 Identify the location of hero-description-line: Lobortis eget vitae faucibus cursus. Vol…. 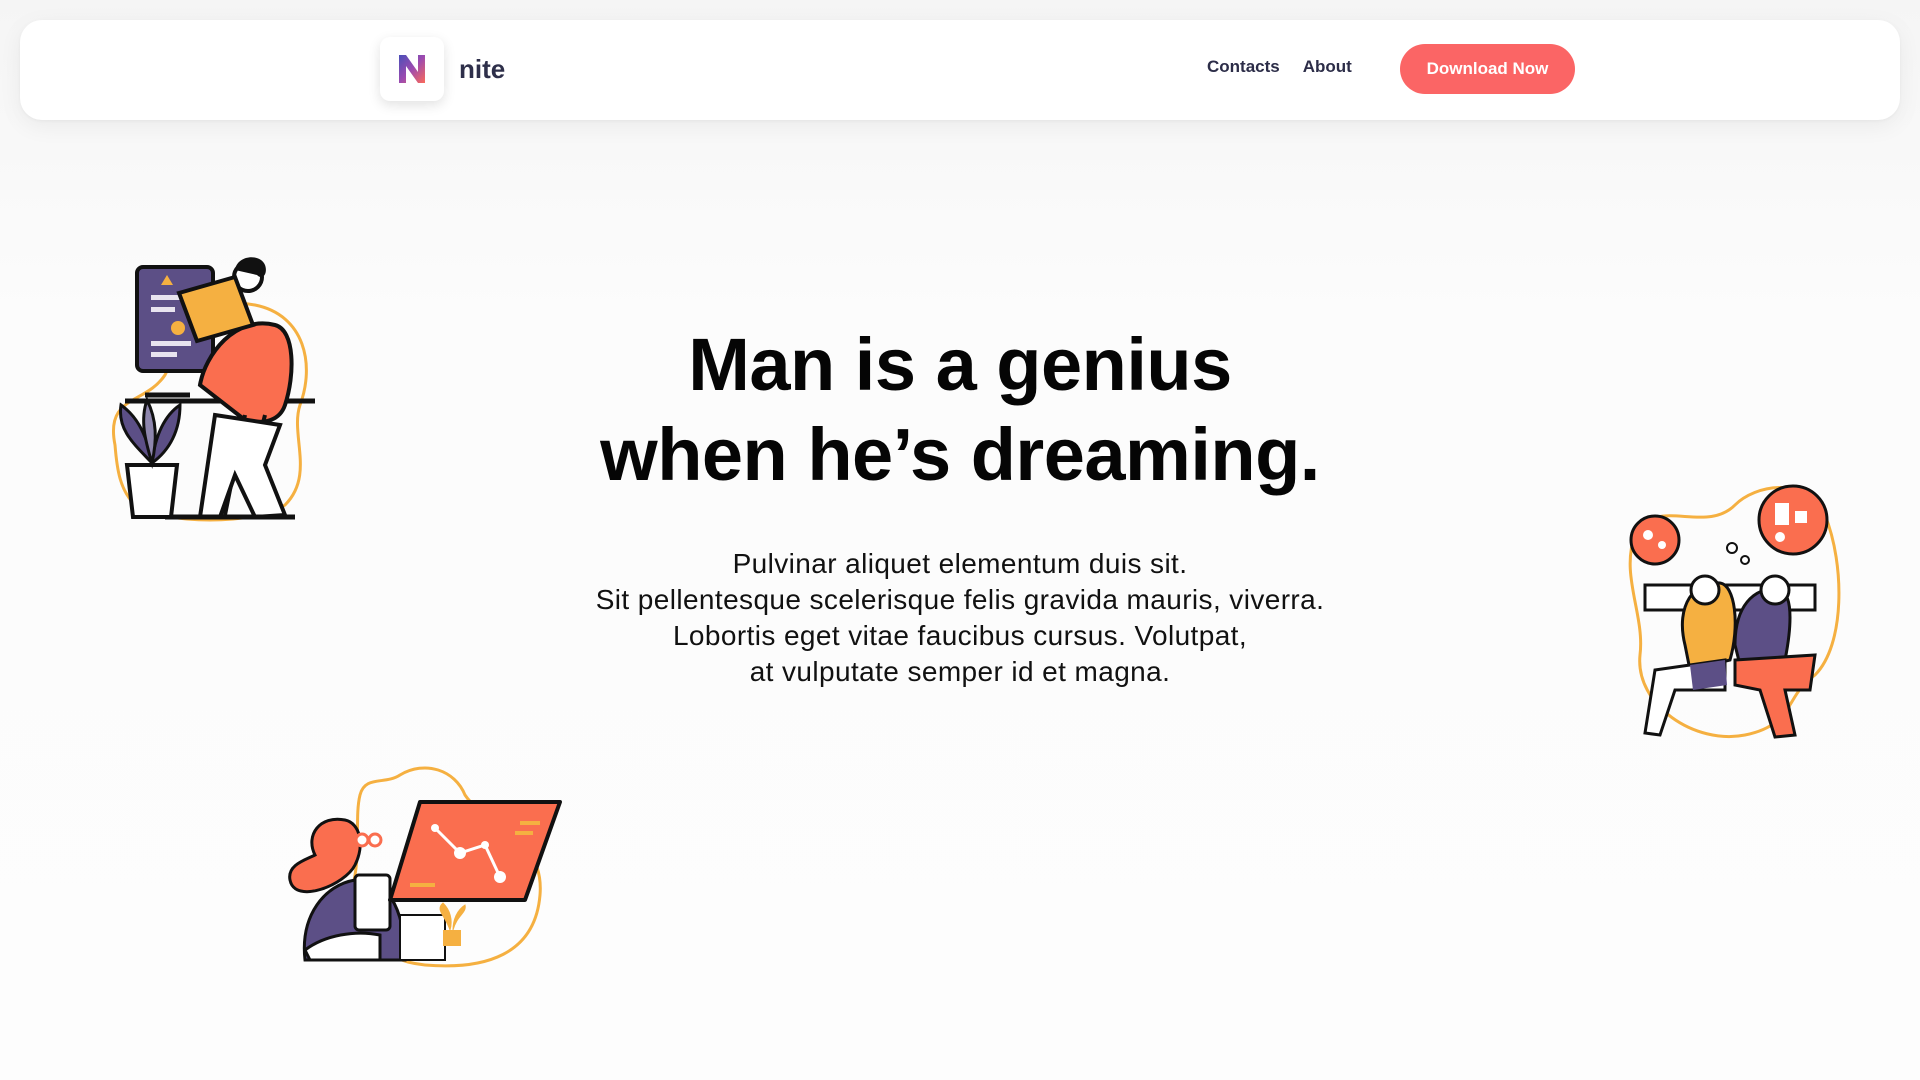
(960, 635).